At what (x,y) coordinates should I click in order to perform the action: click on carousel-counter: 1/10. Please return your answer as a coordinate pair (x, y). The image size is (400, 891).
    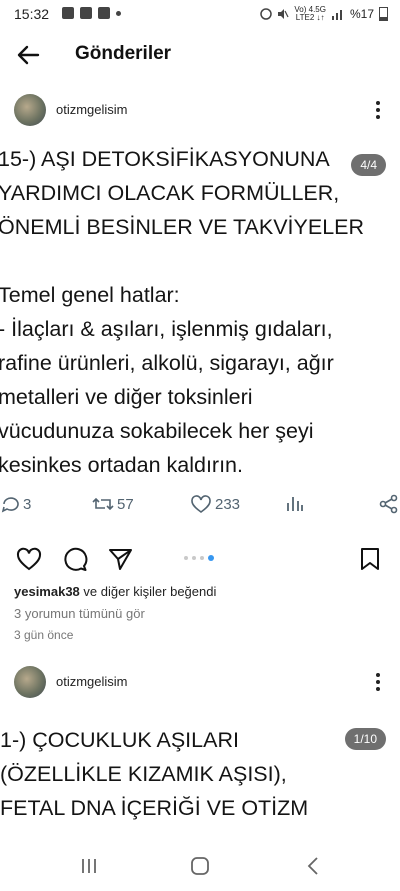
    Looking at the image, I should click on (365, 739).